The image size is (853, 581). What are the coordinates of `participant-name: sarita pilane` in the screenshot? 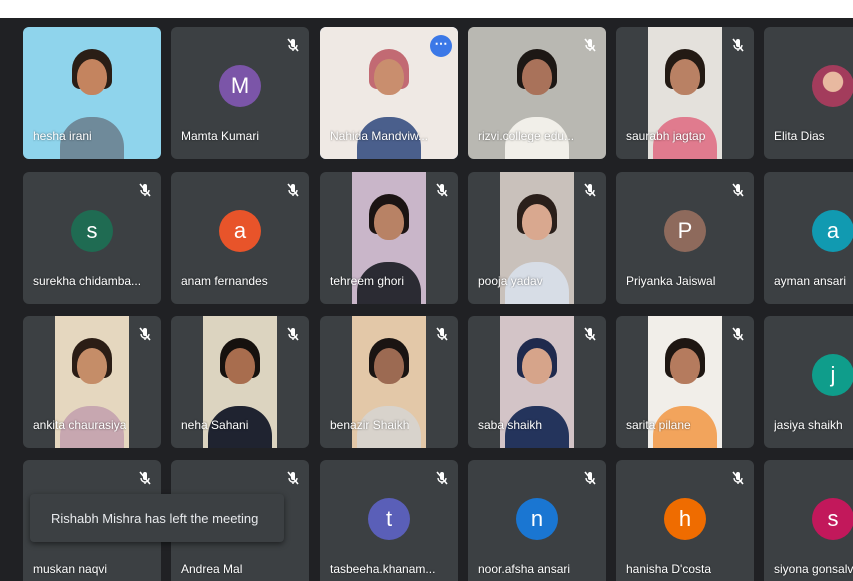 It's located at (658, 425).